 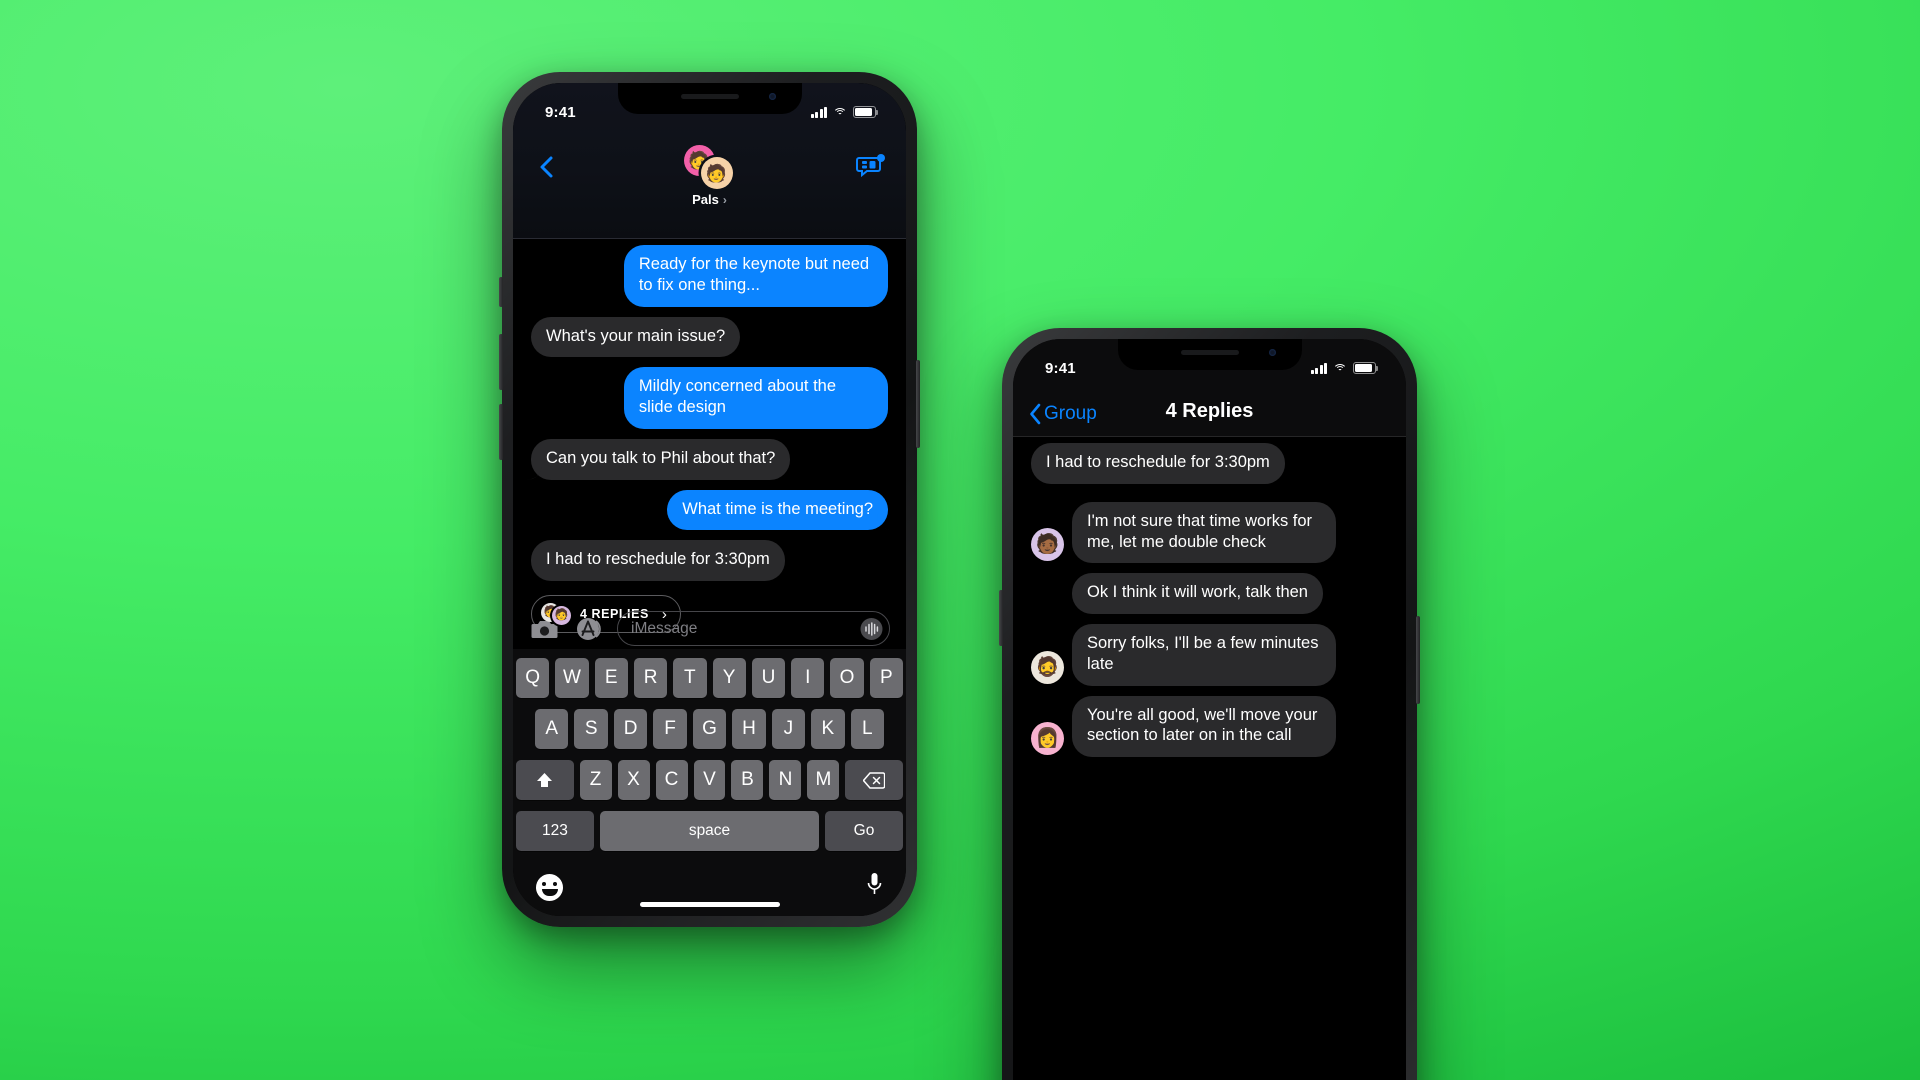 I want to click on thread-message-row: 🧔 Sorry folks, I'll be a few minutes late, so click(x=1209, y=655).